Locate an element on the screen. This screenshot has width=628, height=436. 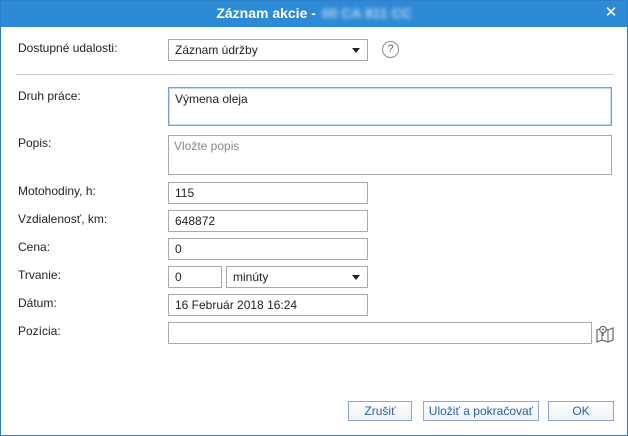
position-label: Pozícia: is located at coordinates (39, 331).